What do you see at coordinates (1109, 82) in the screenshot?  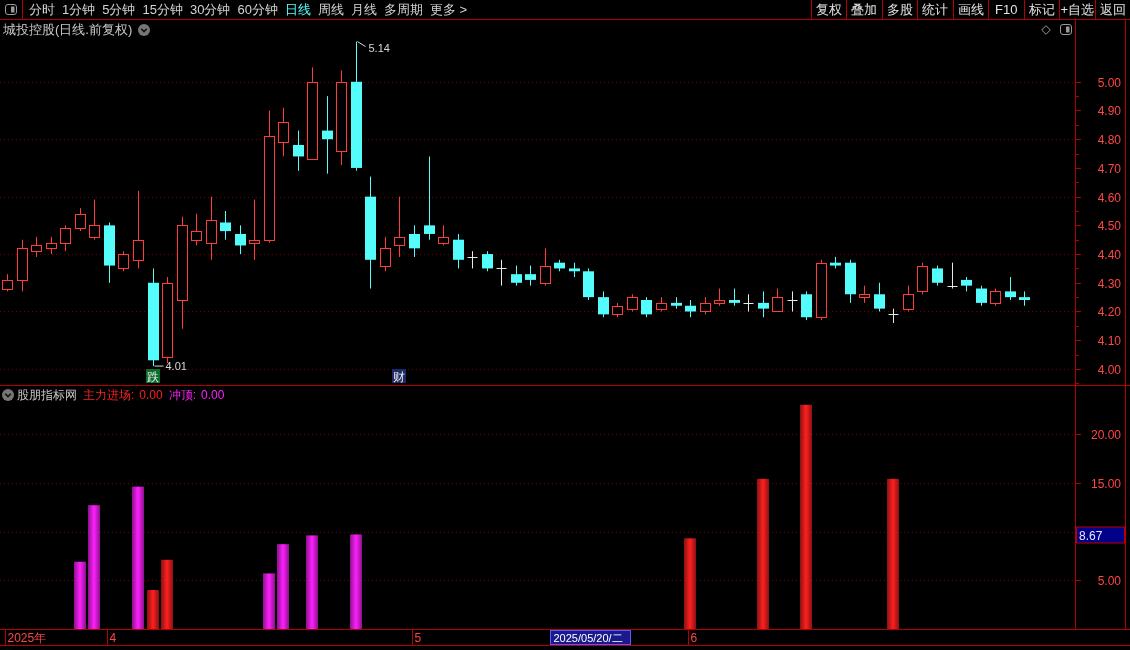 I see `price-axis-label: 5.00` at bounding box center [1109, 82].